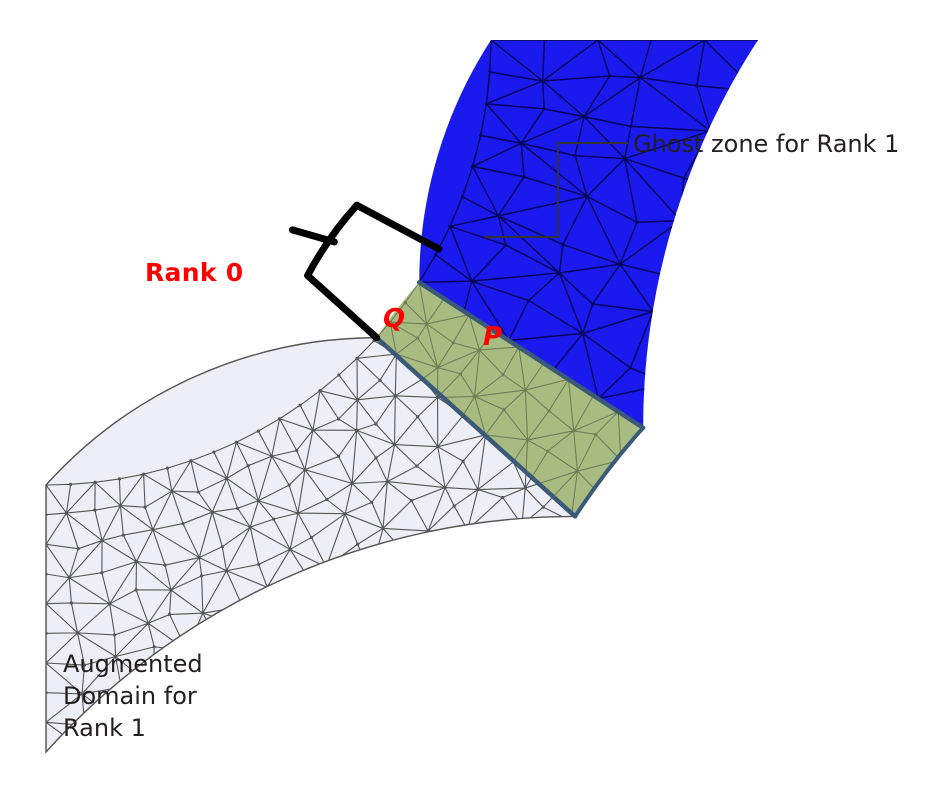  What do you see at coordinates (492, 337) in the screenshot?
I see `point-p-label: P` at bounding box center [492, 337].